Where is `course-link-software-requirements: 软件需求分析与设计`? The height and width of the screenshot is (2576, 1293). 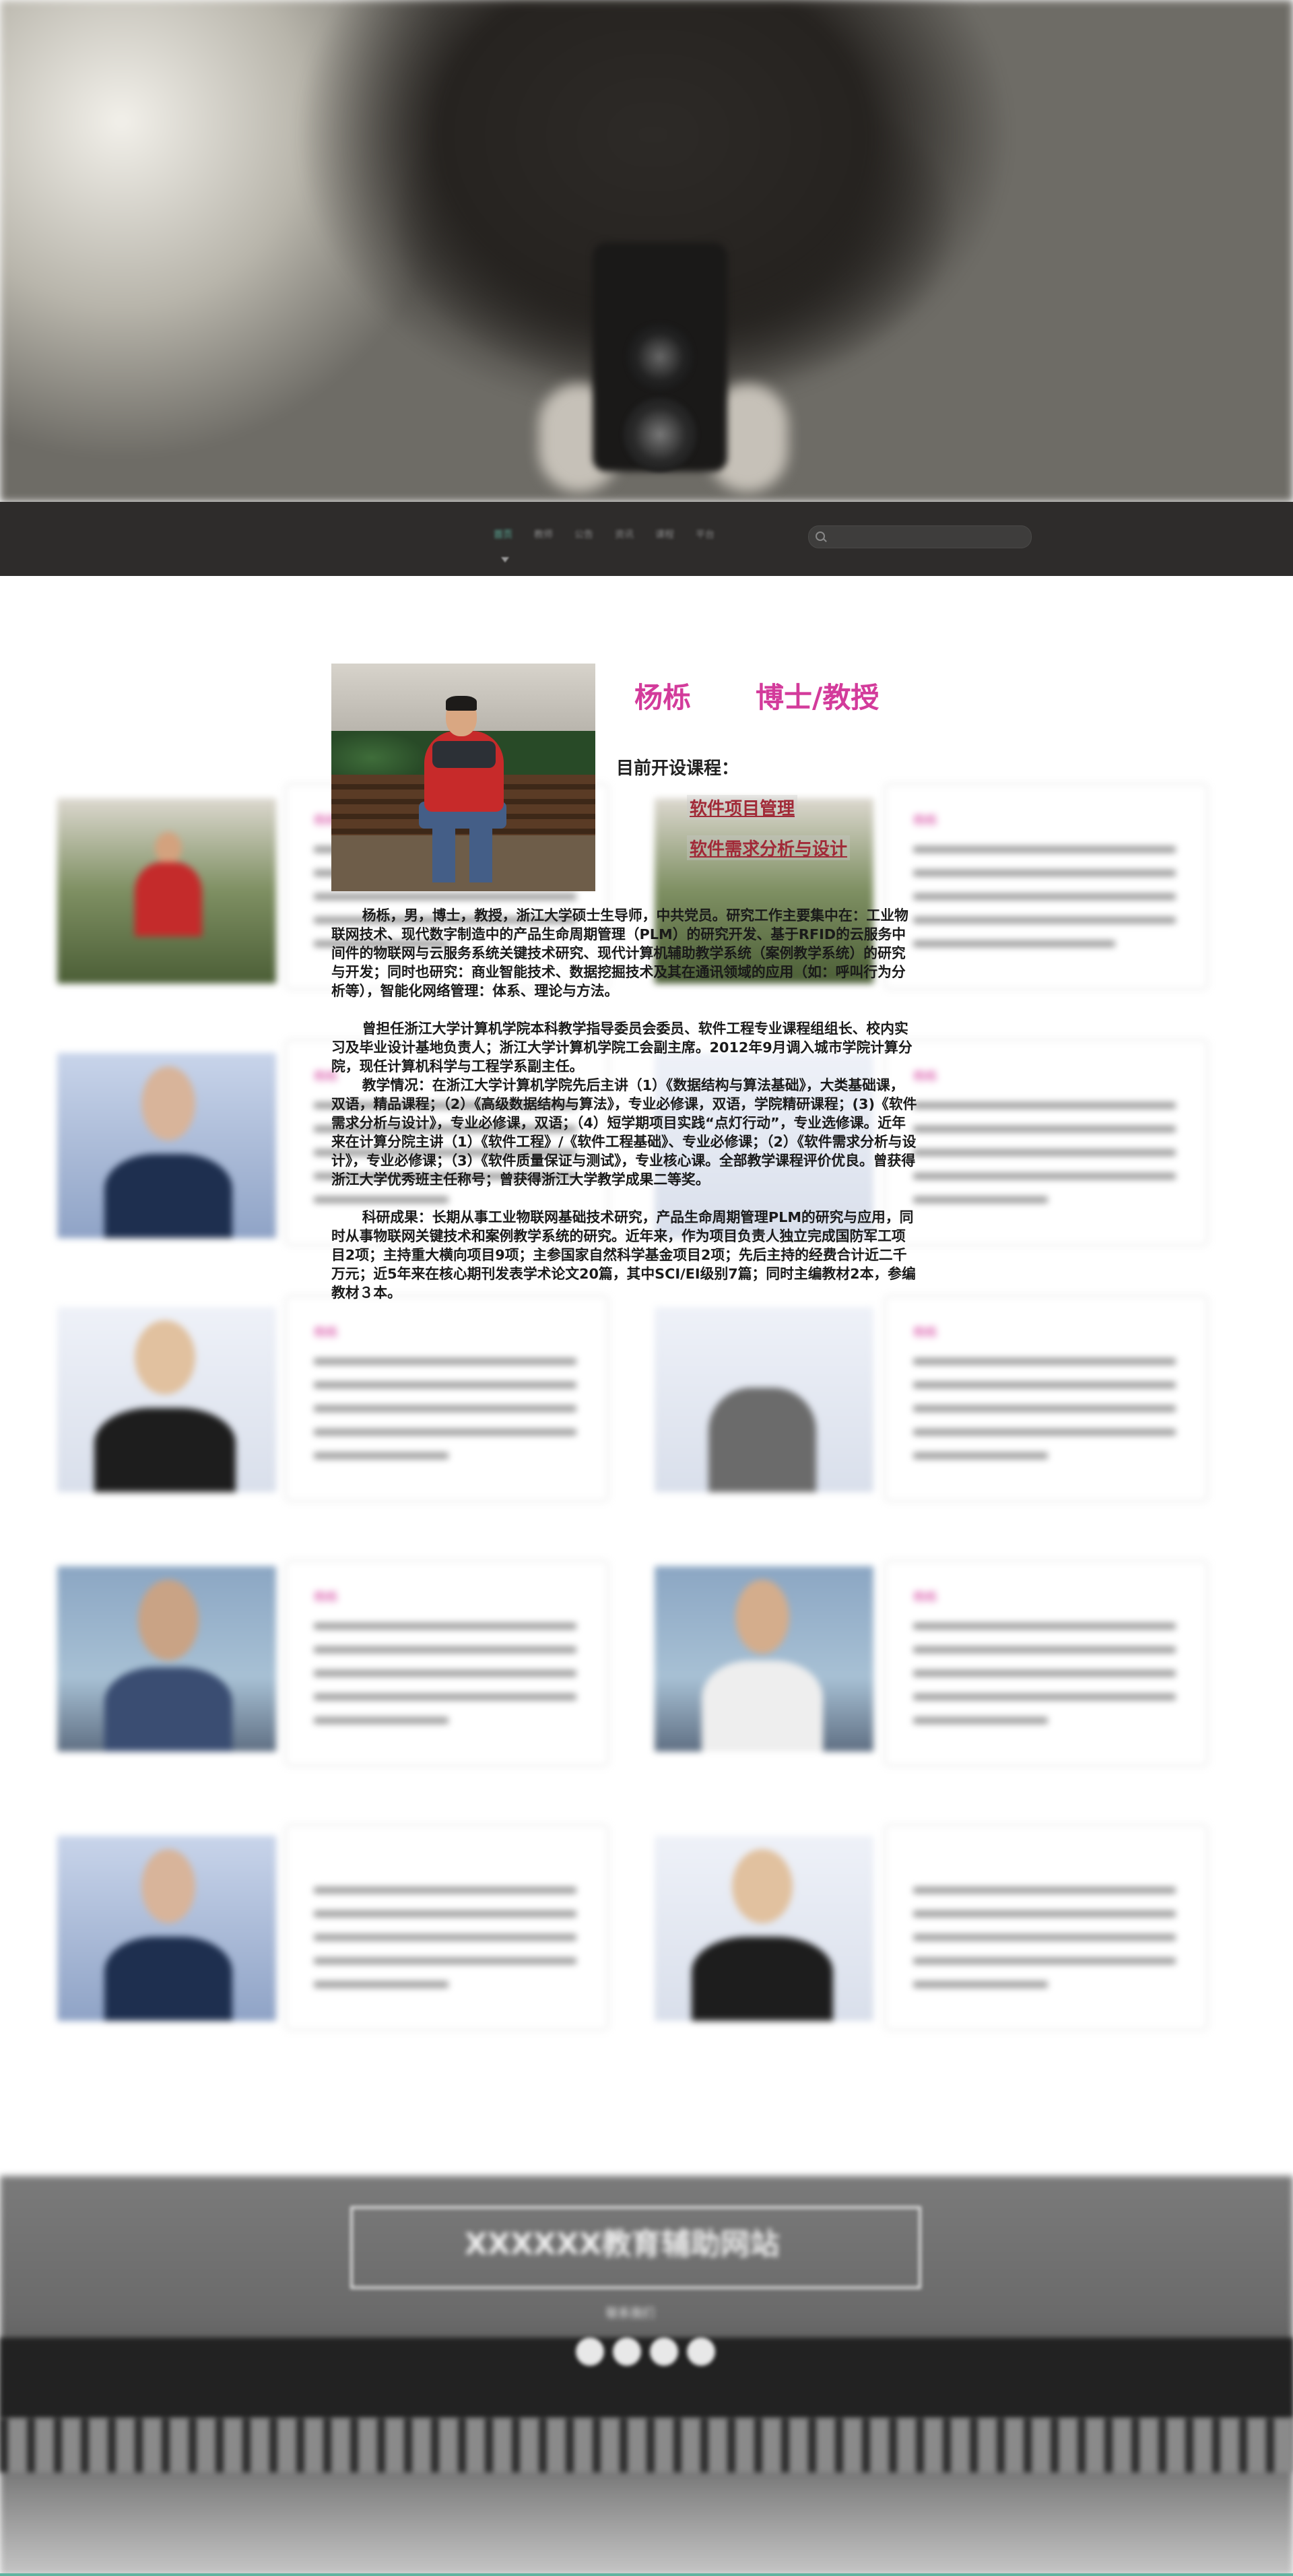 course-link-software-requirements: 软件需求分析与设计 is located at coordinates (769, 847).